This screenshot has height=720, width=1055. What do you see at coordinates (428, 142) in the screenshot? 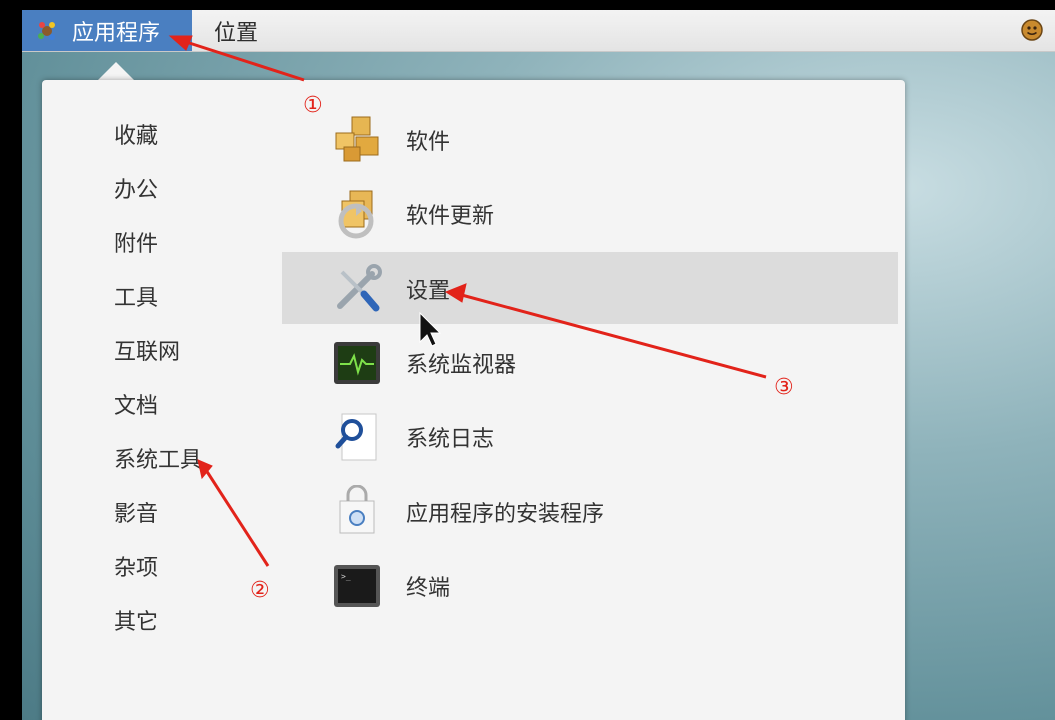
I see `app-label-software: 软件` at bounding box center [428, 142].